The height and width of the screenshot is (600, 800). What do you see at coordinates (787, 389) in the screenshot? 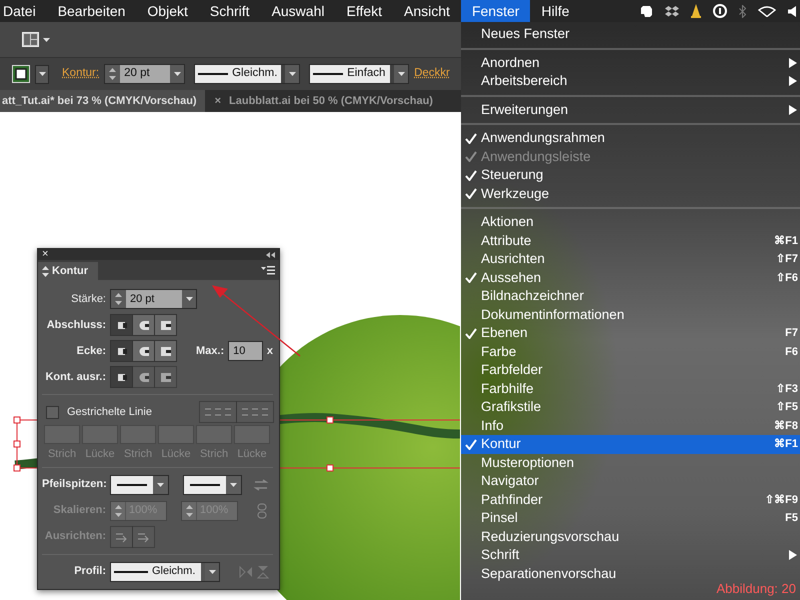
I see `shortcut-label: ⇧F3` at bounding box center [787, 389].